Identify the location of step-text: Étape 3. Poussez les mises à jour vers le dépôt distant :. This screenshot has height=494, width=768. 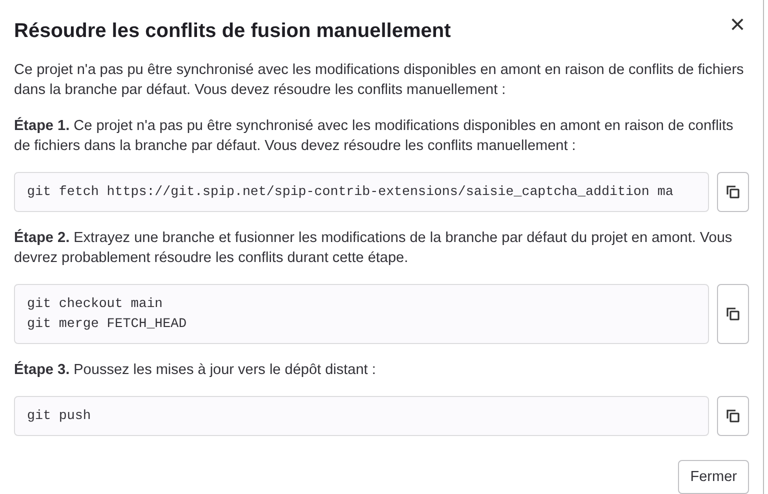
(195, 370).